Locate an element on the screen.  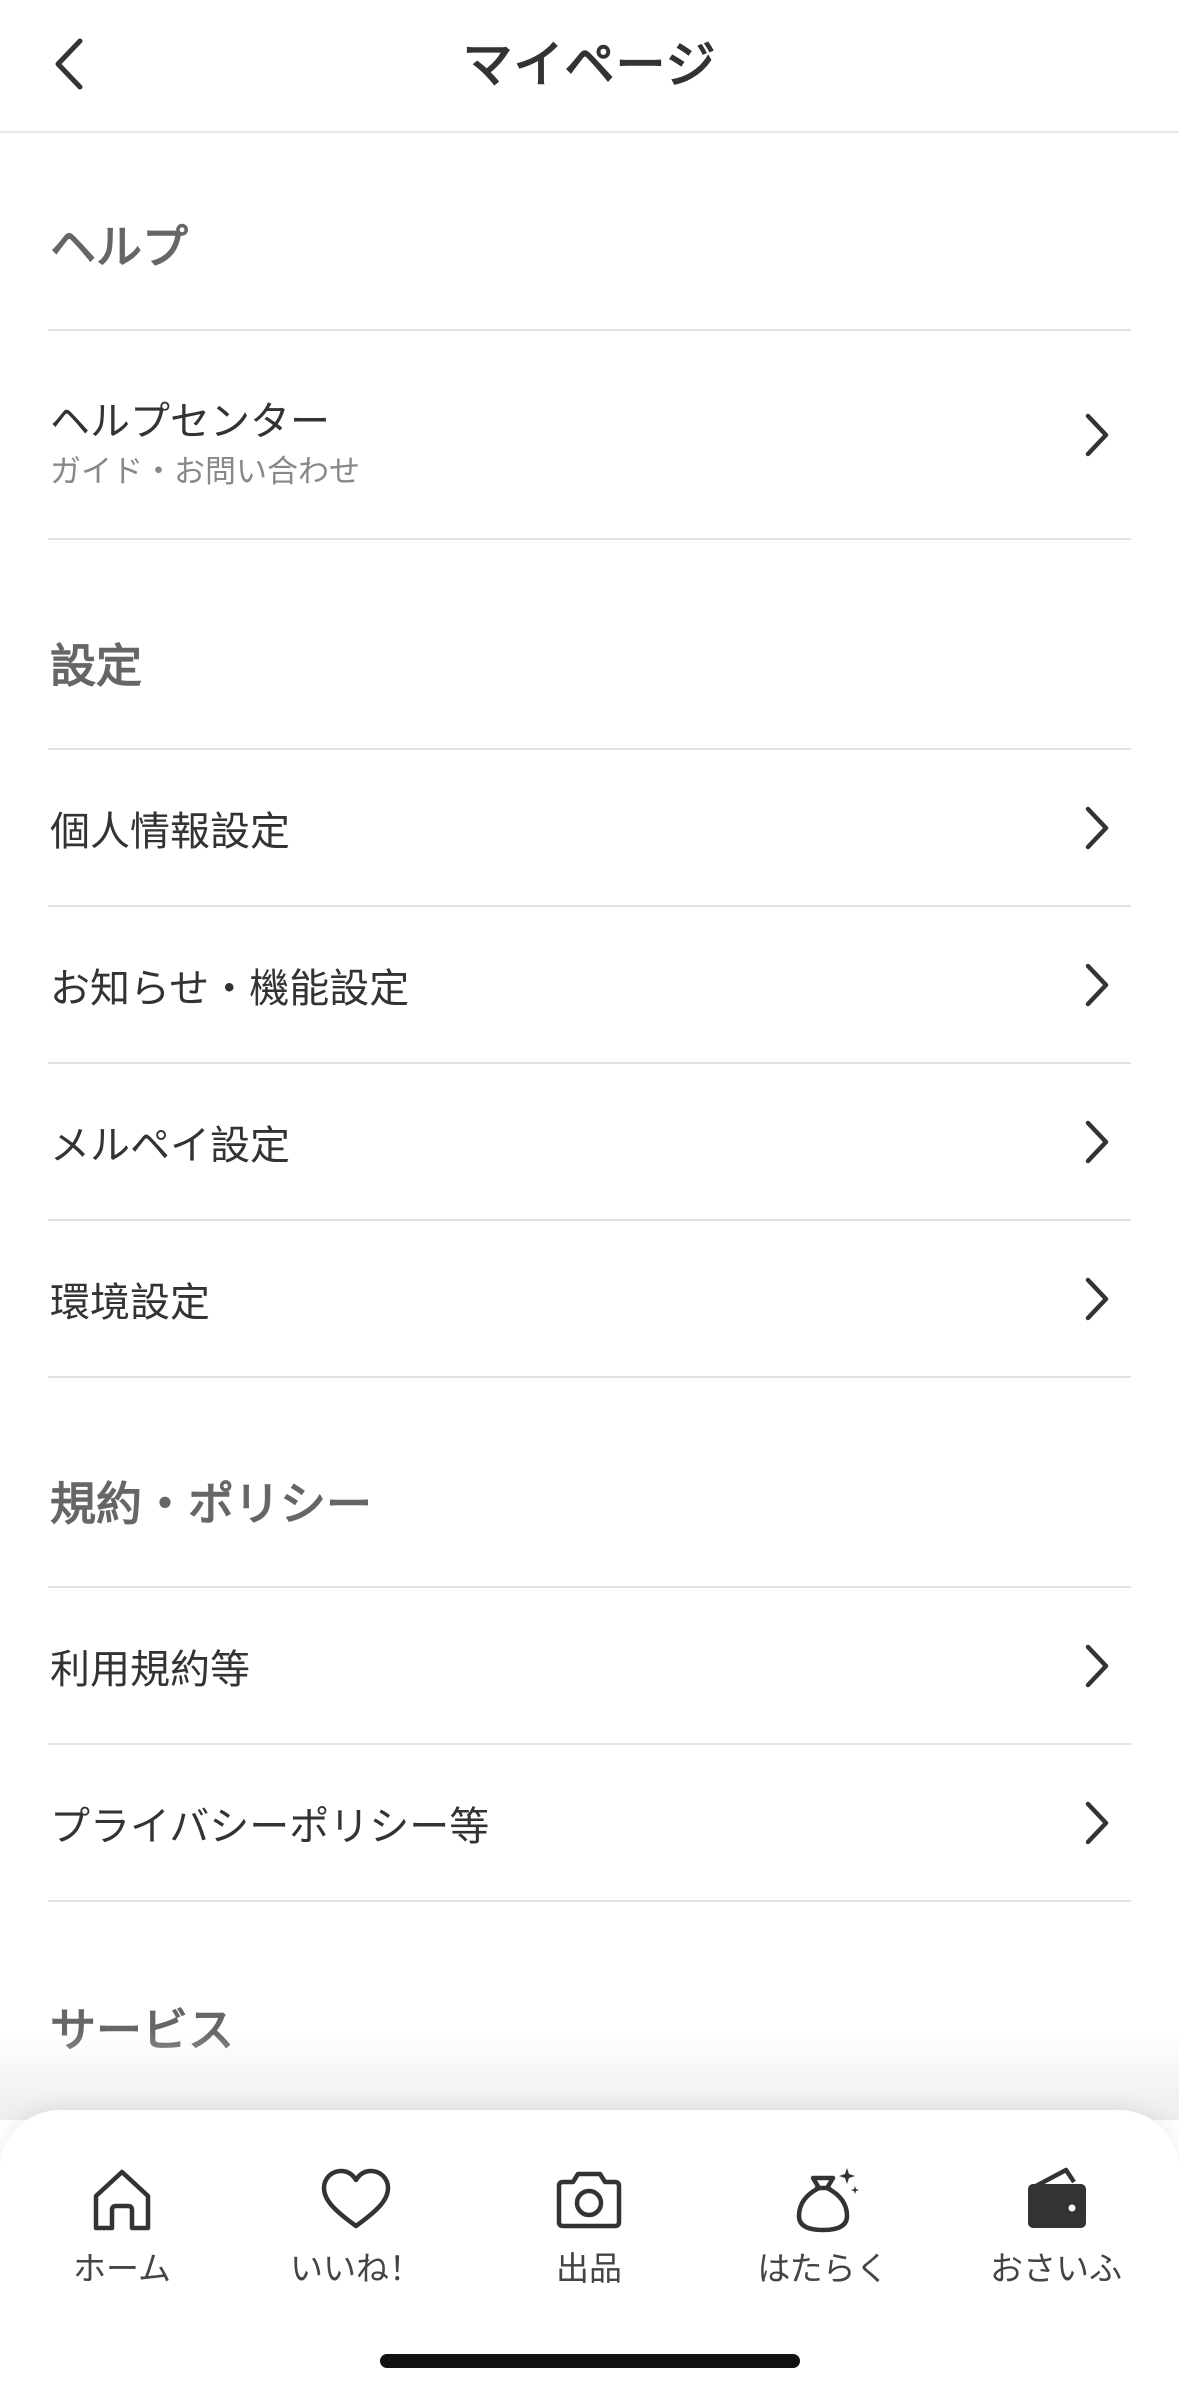
list-item-label: メルペイ設定 is located at coordinates (170, 1145).